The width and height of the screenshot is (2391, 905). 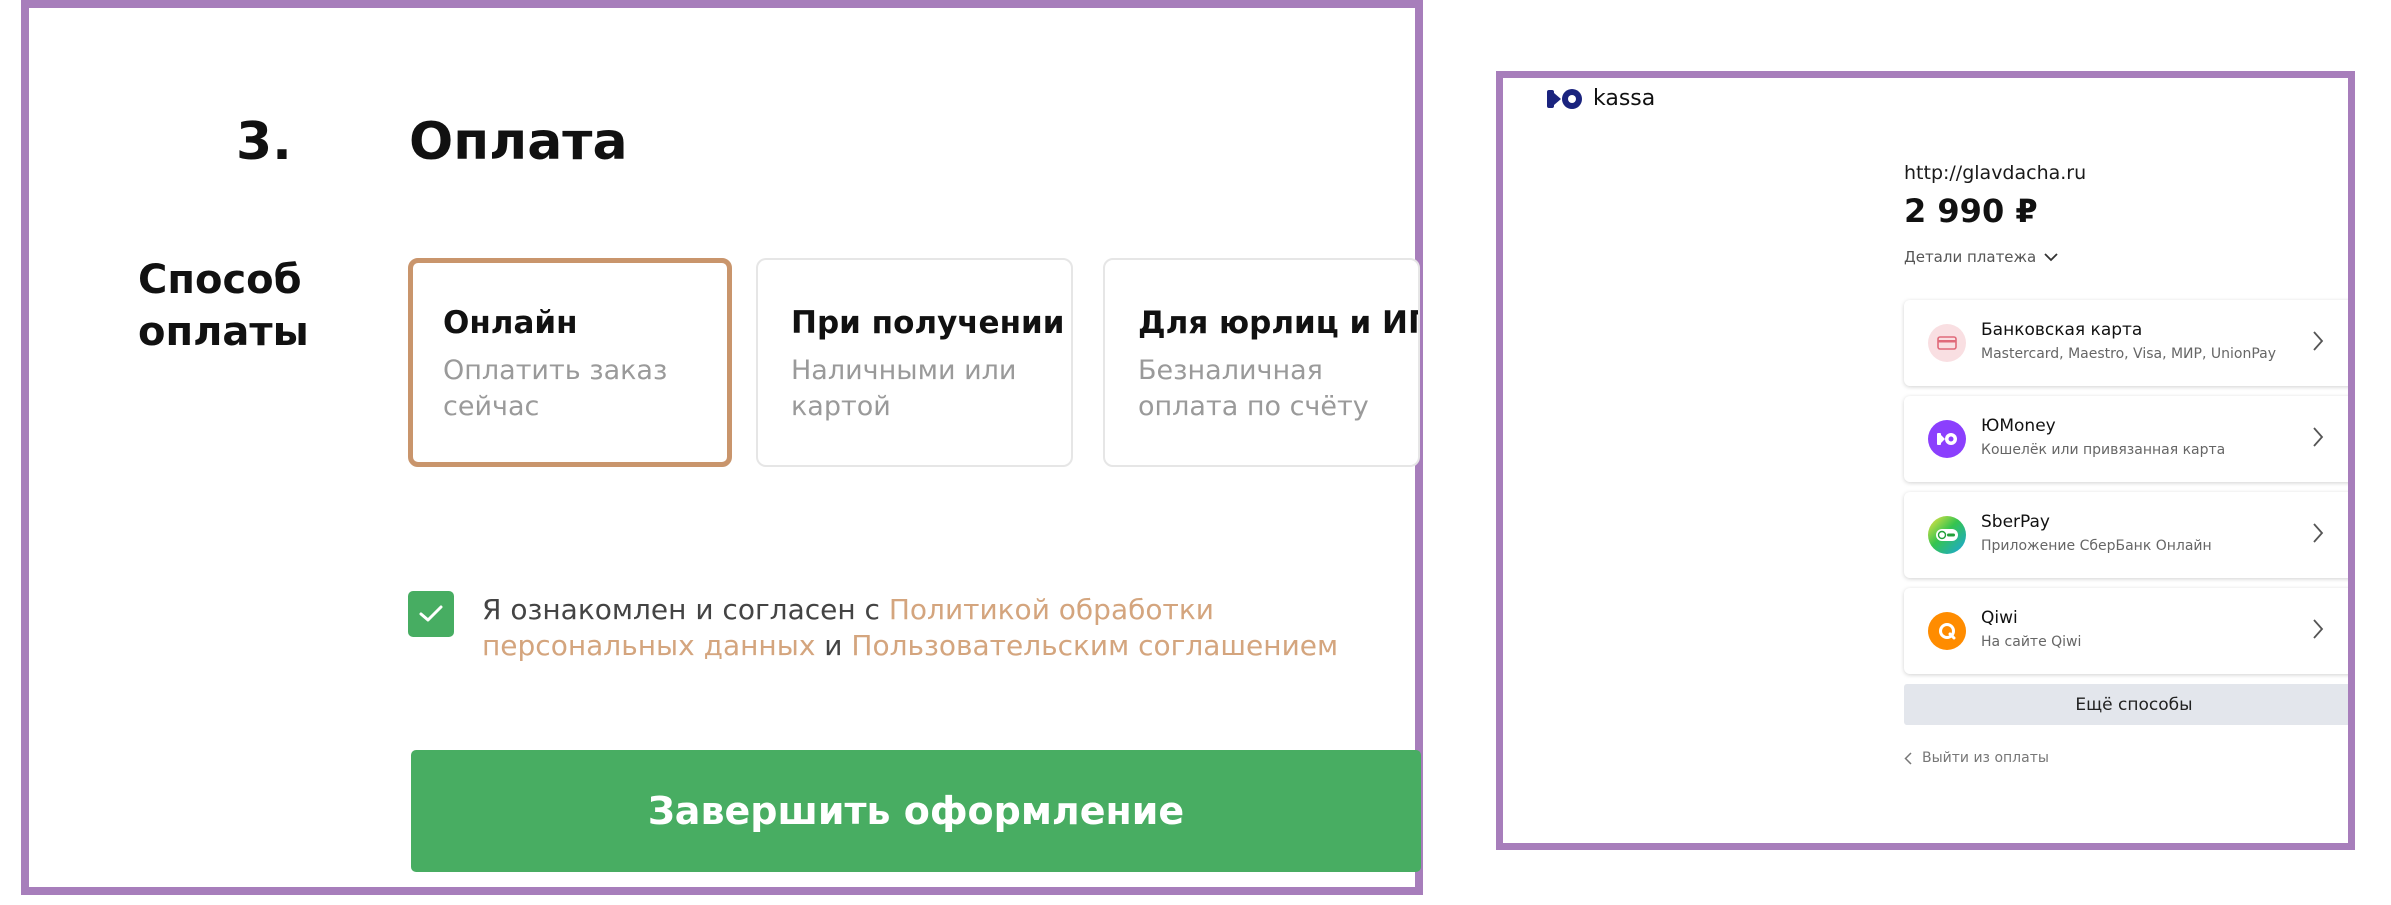 I want to click on payment-option-on-delivery: При получении Наличными или картой, so click(x=914, y=362).